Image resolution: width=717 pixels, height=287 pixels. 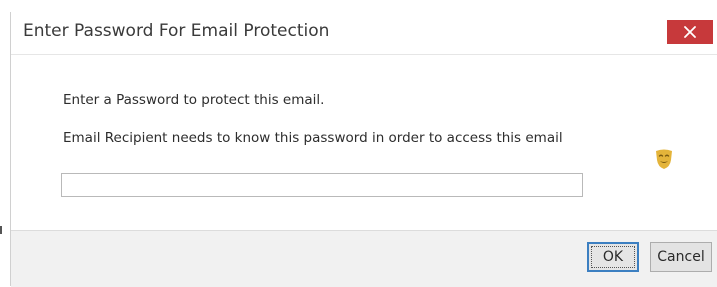 I want to click on cancel-button-label: Cancel, so click(x=681, y=257).